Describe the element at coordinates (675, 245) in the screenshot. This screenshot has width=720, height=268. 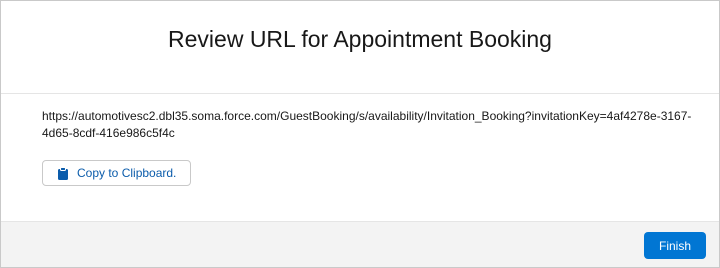
I see `finish-button: Finish` at that location.